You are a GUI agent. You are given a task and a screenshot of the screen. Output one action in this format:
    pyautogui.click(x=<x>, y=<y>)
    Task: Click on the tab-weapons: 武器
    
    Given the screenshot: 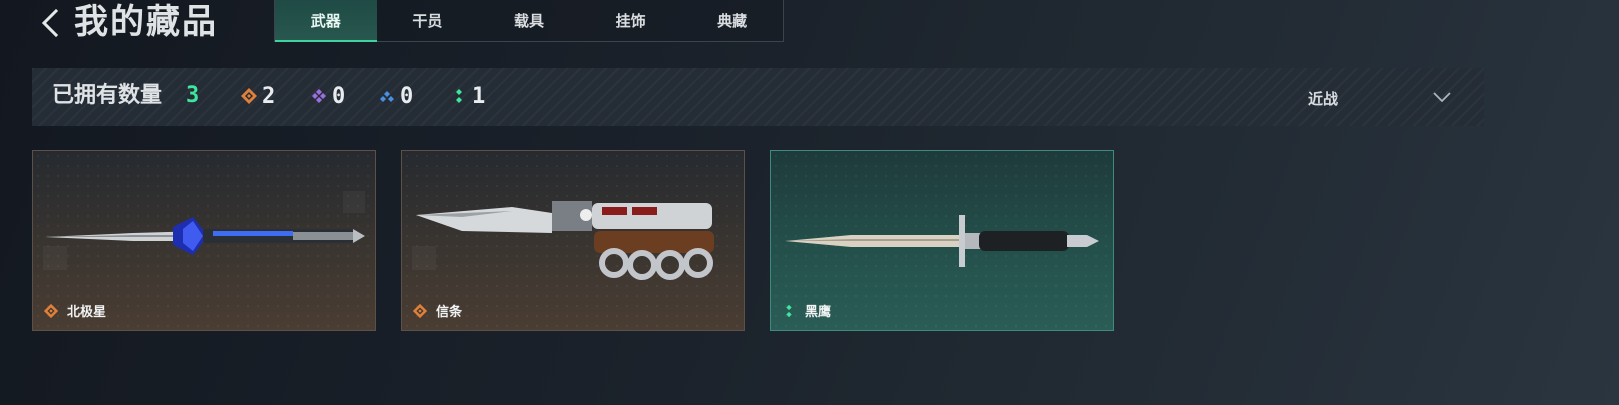 What is the action you would take?
    pyautogui.click(x=326, y=21)
    